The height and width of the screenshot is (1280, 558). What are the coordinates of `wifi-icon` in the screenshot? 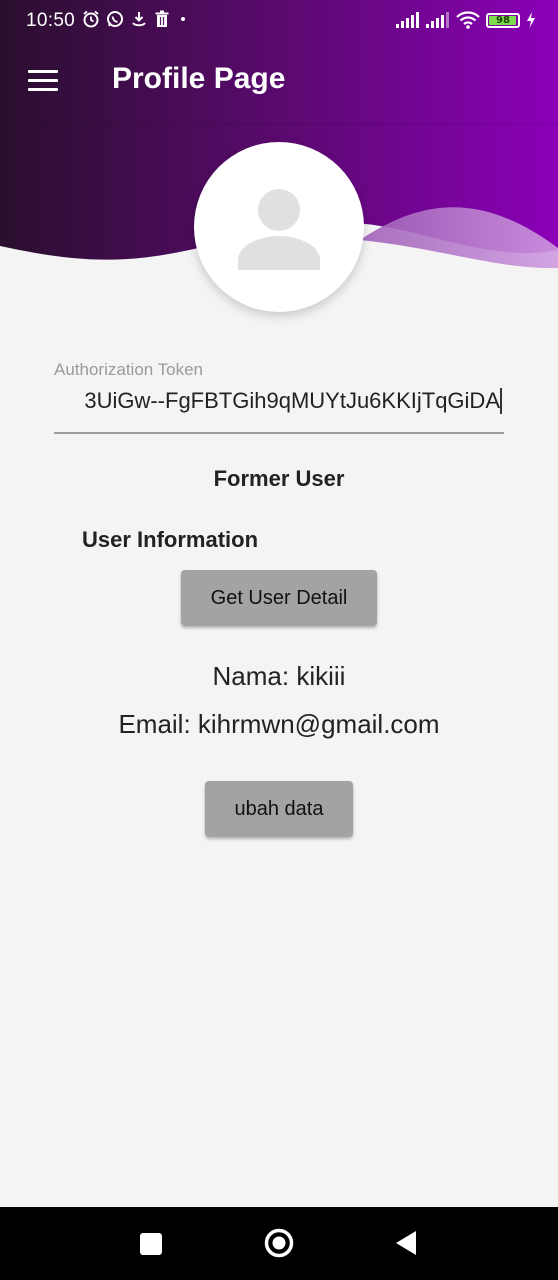 It's located at (468, 20).